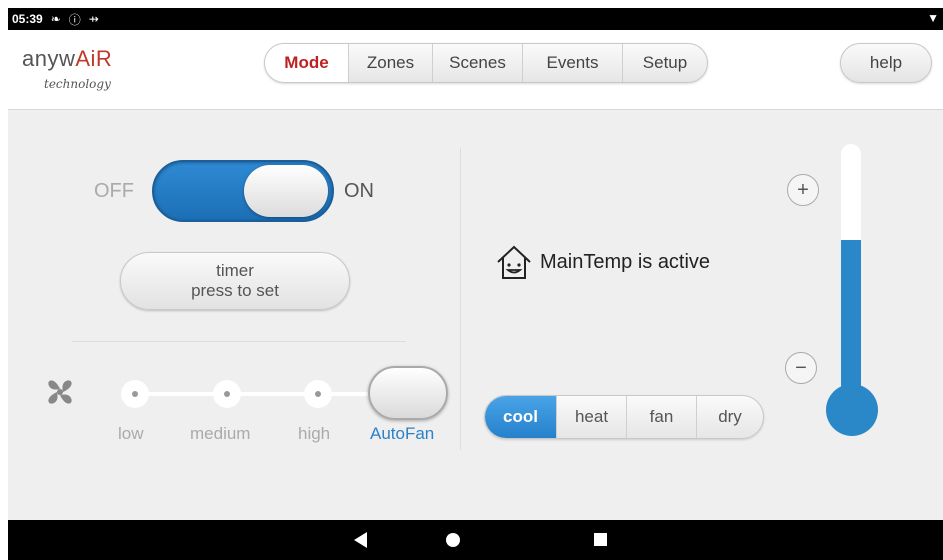 This screenshot has width=943, height=560. What do you see at coordinates (60, 392) in the screenshot?
I see `fan-icon` at bounding box center [60, 392].